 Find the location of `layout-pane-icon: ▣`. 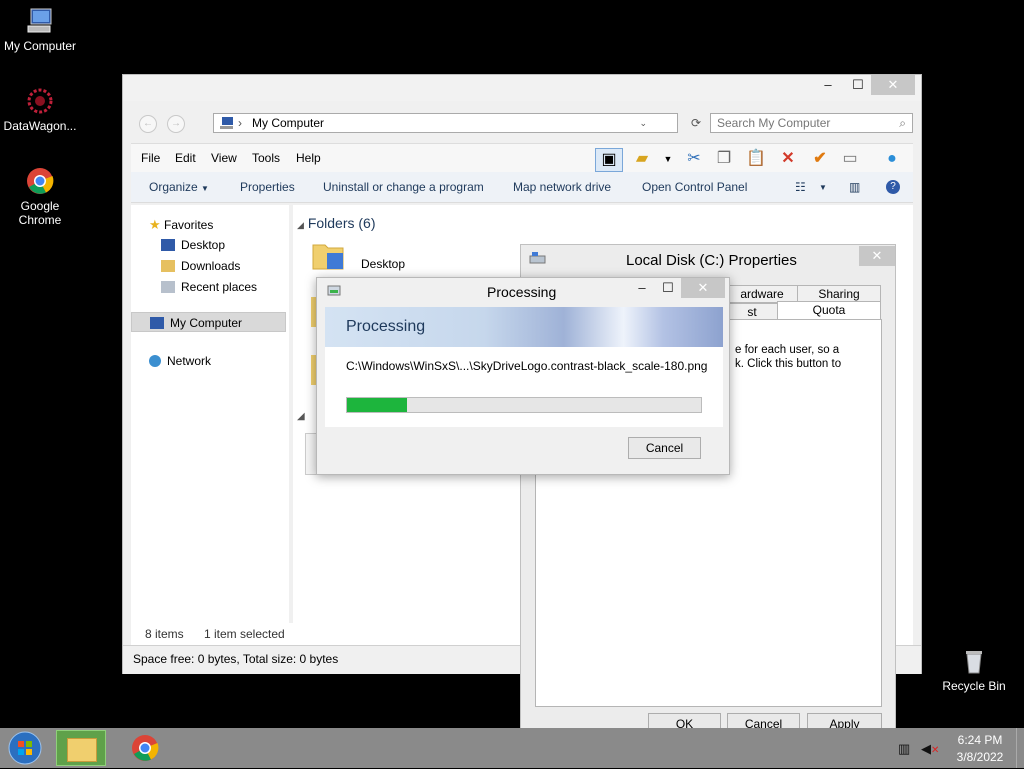

layout-pane-icon: ▣ is located at coordinates (609, 160).